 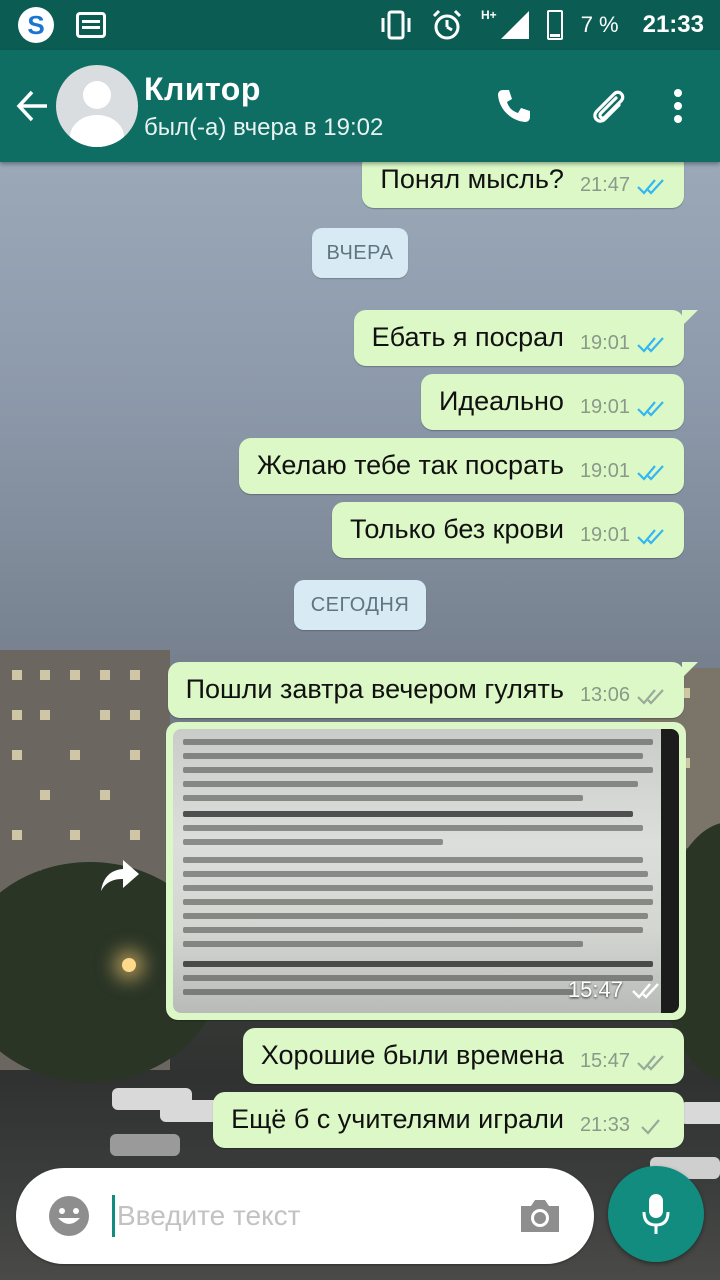 I want to click on attach-button, so click(x=608, y=106).